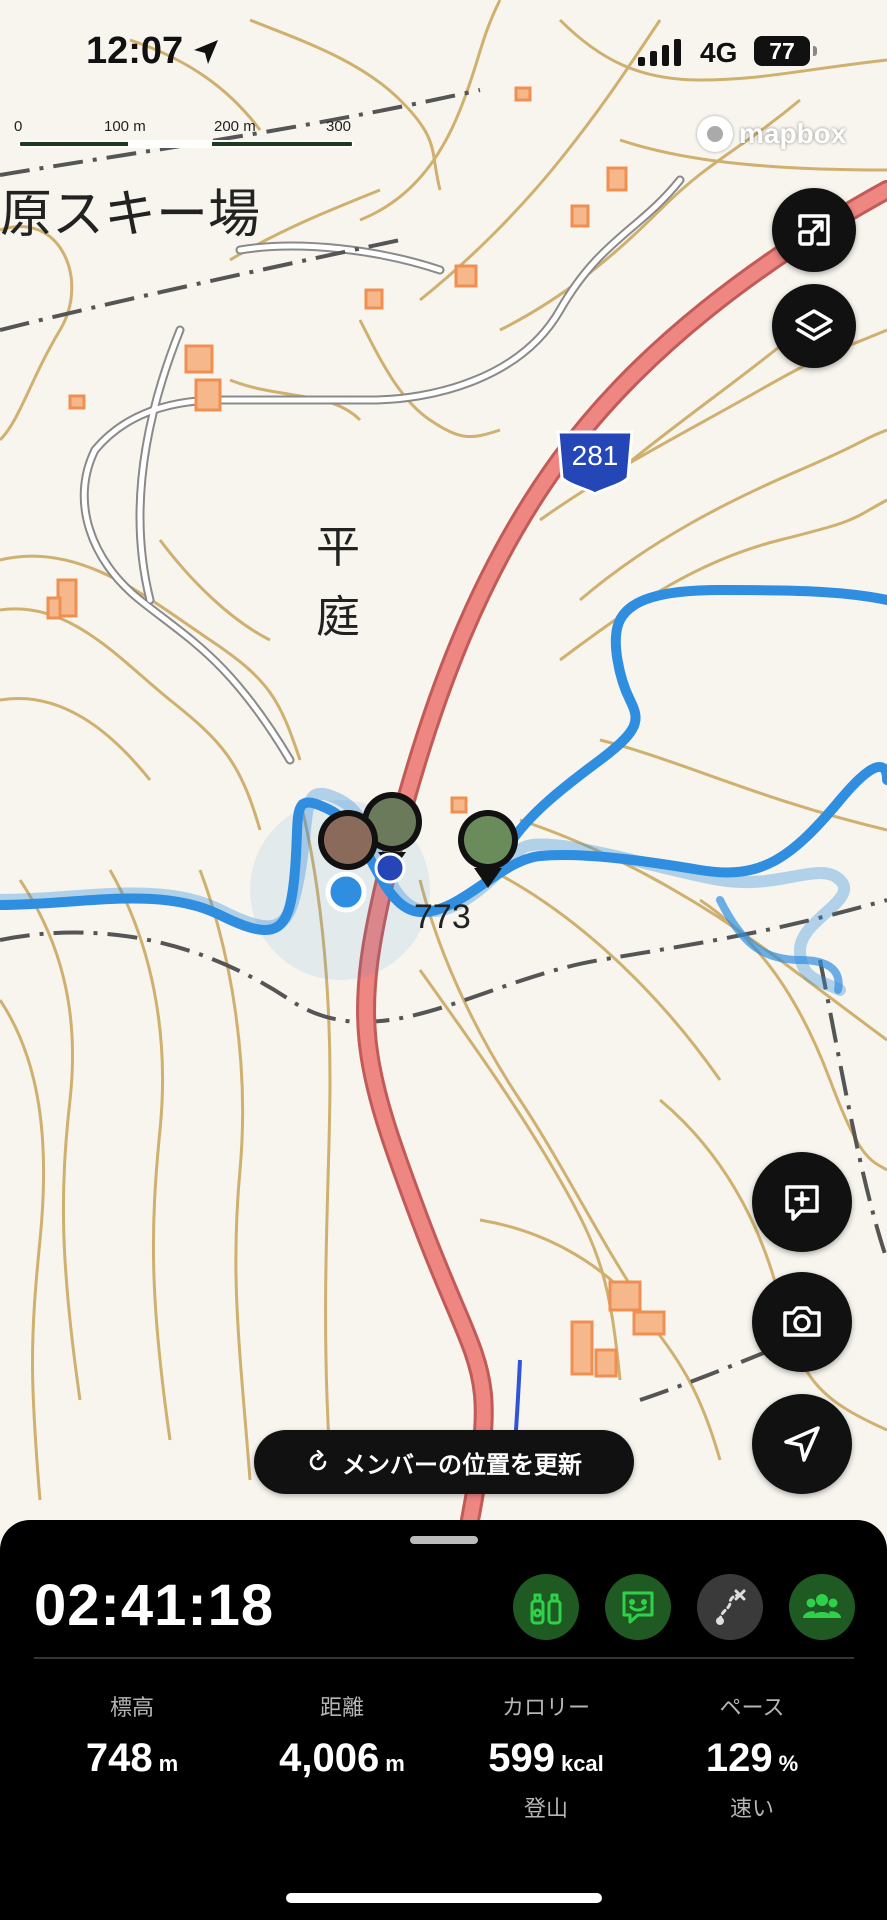  Describe the element at coordinates (131, 1708) in the screenshot. I see `stat-label: 標高` at that location.